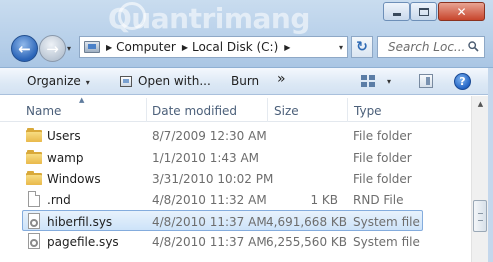 This screenshot has width=493, height=262. What do you see at coordinates (426, 81) in the screenshot?
I see `preview-pane-button` at bounding box center [426, 81].